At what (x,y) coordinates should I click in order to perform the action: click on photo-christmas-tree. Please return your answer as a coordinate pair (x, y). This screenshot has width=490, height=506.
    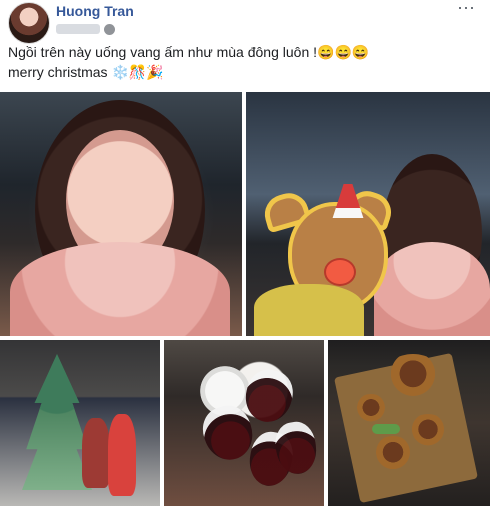
    Looking at the image, I should click on (80, 423).